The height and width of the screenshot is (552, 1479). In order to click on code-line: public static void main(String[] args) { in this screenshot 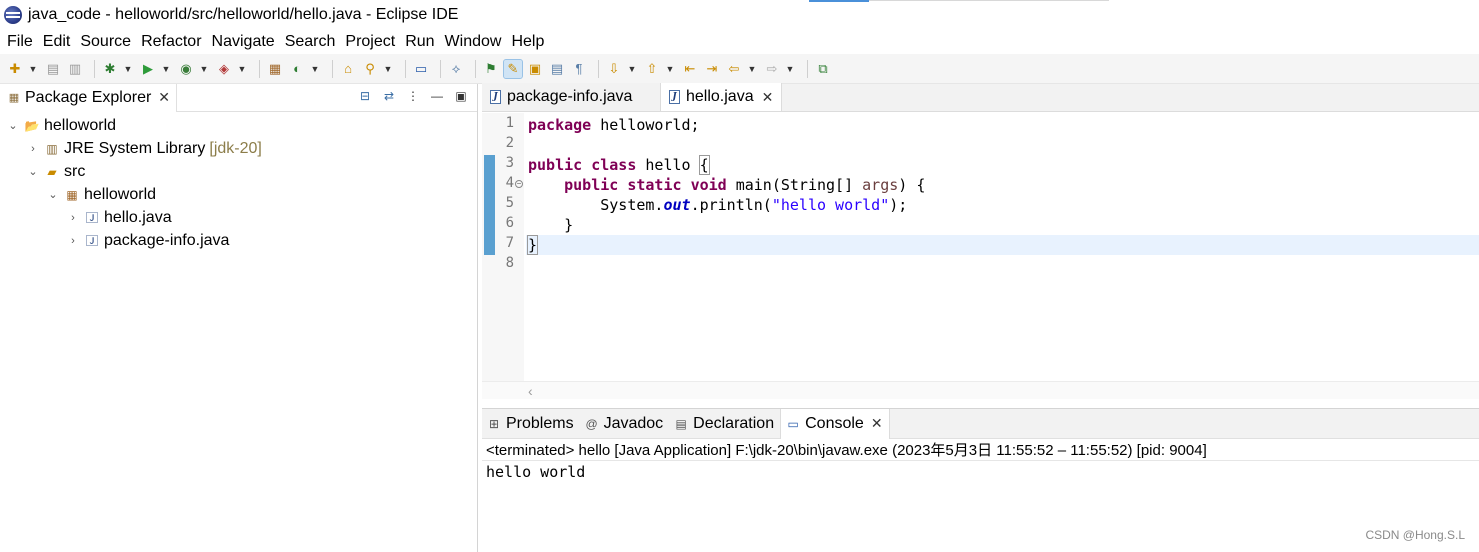, I will do `click(1002, 185)`.